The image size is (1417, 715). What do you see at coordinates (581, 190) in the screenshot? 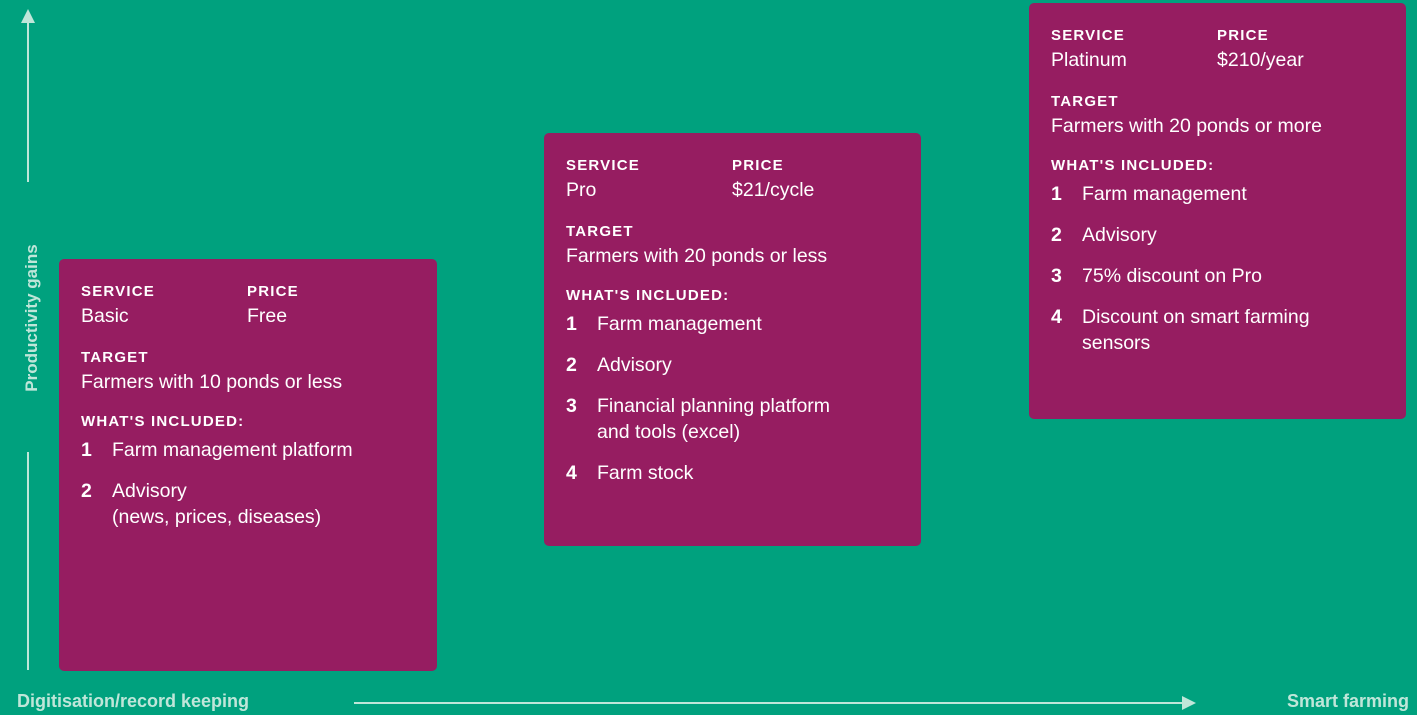
I see `service-name: Pro` at bounding box center [581, 190].